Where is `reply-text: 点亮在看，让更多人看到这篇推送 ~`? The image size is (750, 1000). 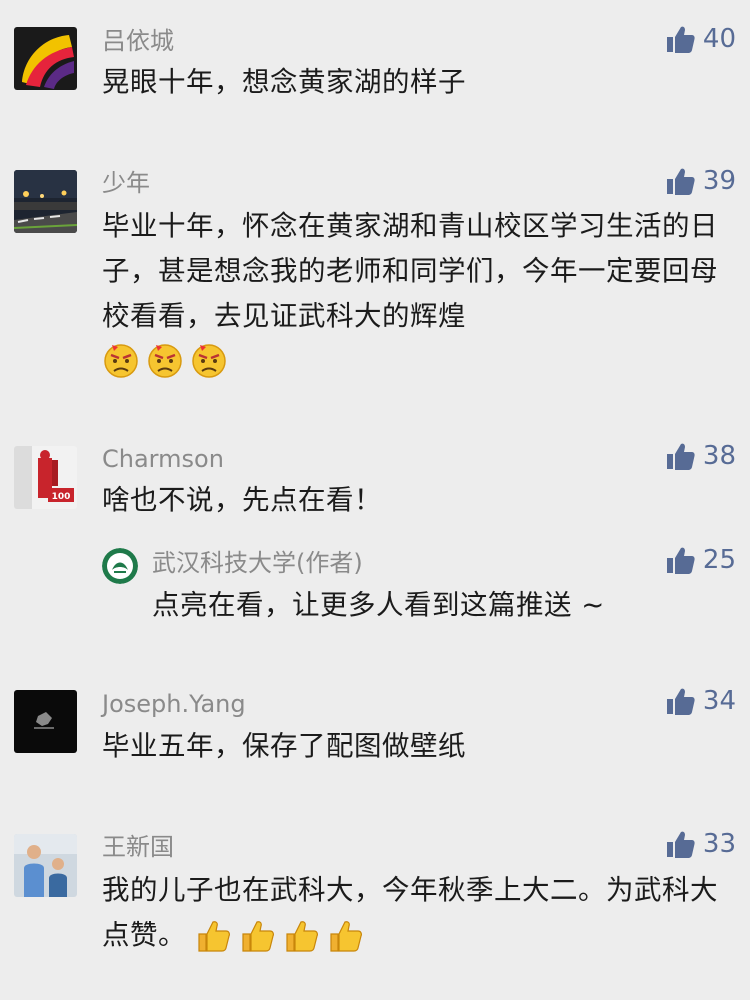
reply-text: 点亮在看，让更多人看到这篇推送 ~ is located at coordinates (378, 605).